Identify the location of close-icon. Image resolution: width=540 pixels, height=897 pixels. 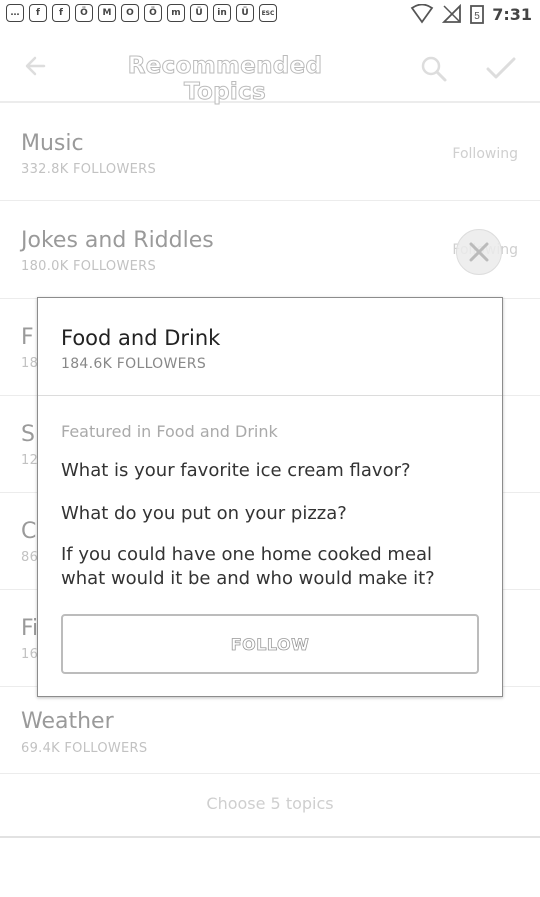
(479, 252).